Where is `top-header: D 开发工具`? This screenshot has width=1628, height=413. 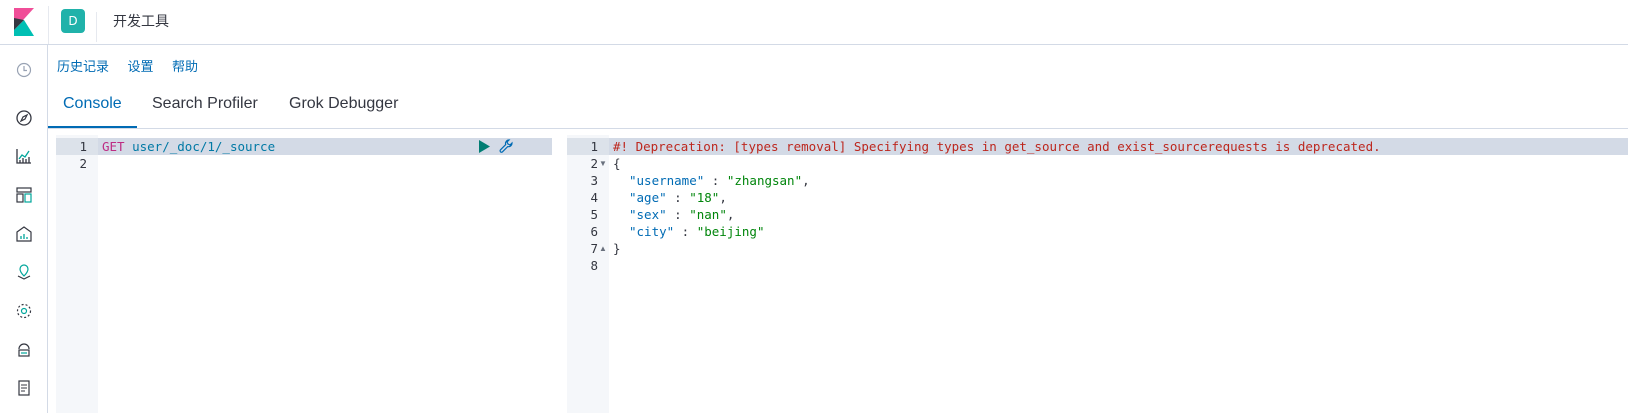
top-header: D 开发工具 is located at coordinates (814, 22).